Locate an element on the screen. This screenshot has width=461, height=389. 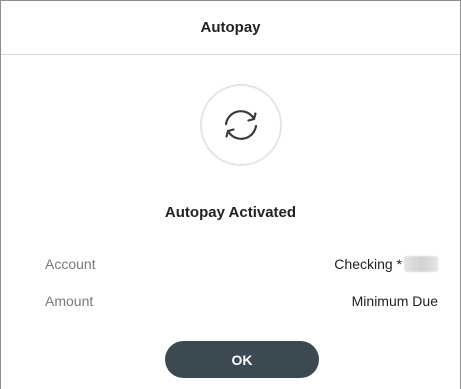
account-row: Account Checking * is located at coordinates (241, 264).